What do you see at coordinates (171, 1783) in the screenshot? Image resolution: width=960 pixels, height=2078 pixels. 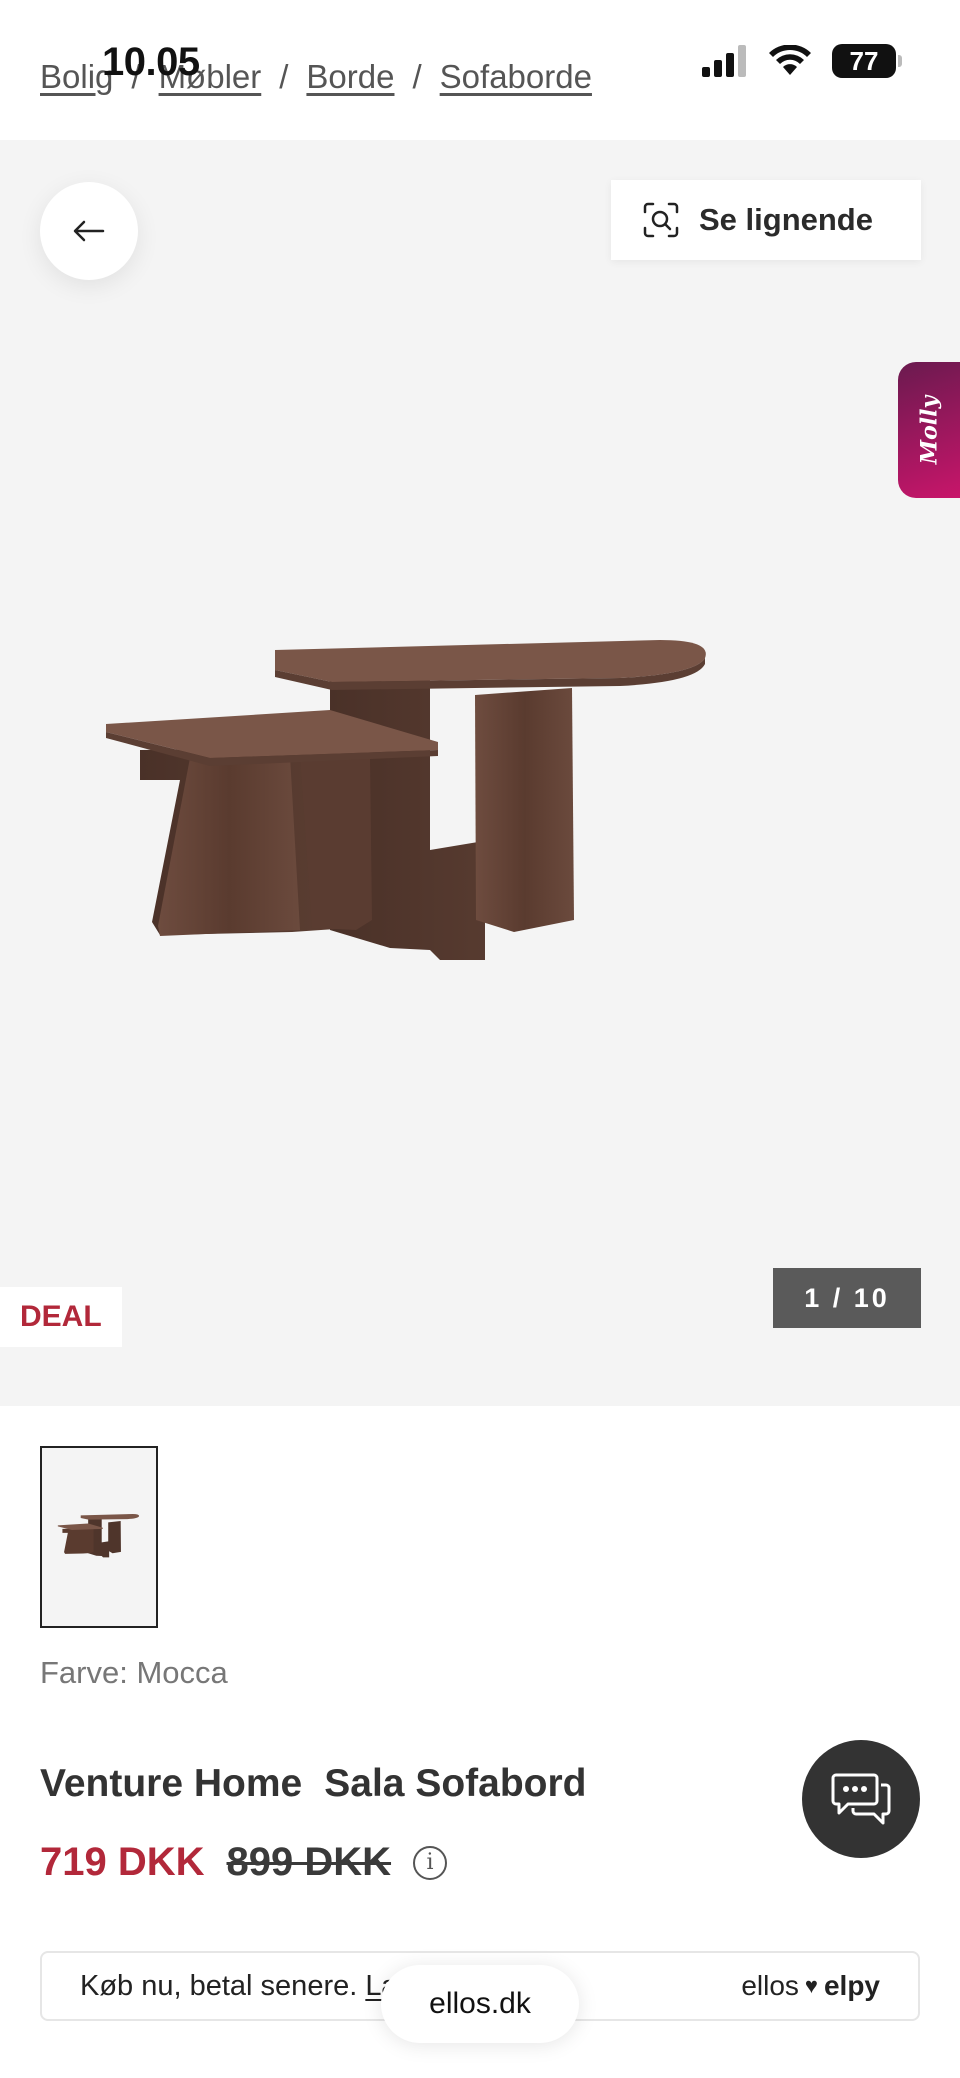 I see `product-brand: Venture Home` at bounding box center [171, 1783].